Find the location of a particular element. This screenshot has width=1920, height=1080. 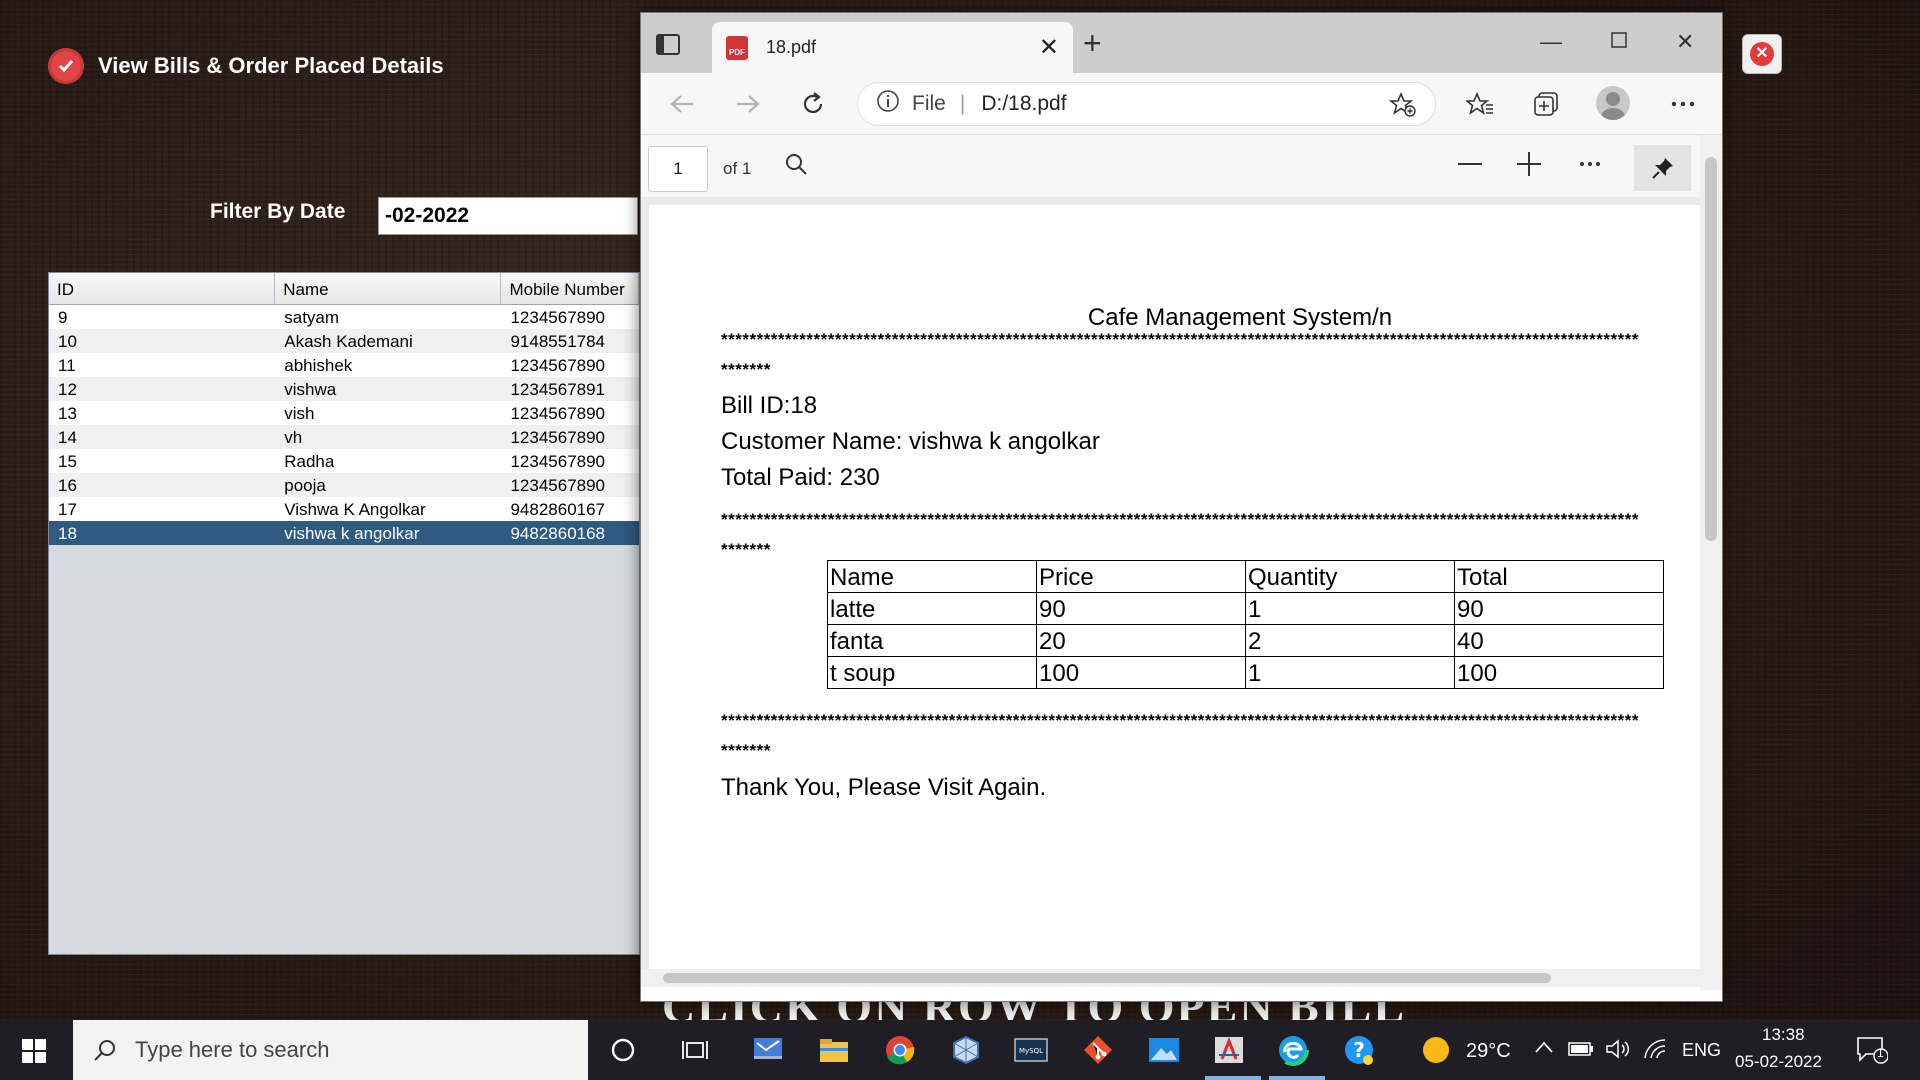

clock-time: 13:38 is located at coordinates (1783, 1035).